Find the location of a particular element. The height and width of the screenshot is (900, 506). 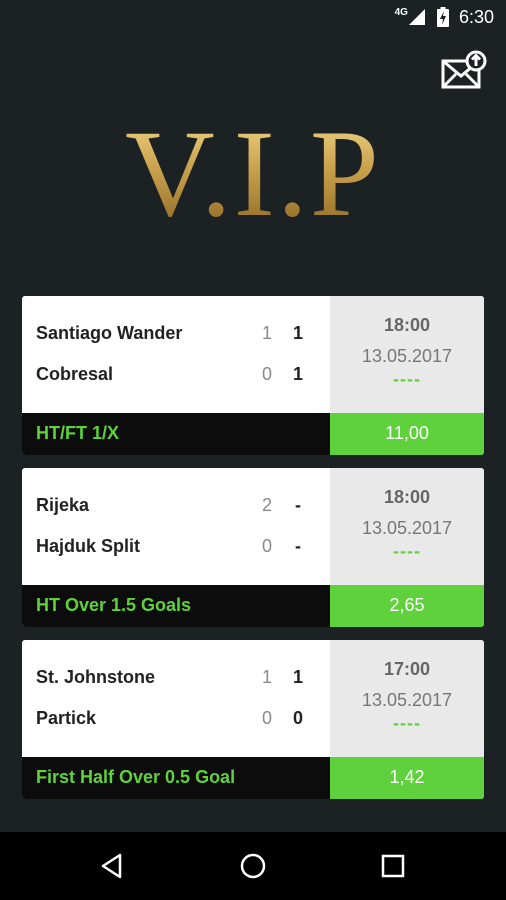

signal-icon is located at coordinates (416, 17).